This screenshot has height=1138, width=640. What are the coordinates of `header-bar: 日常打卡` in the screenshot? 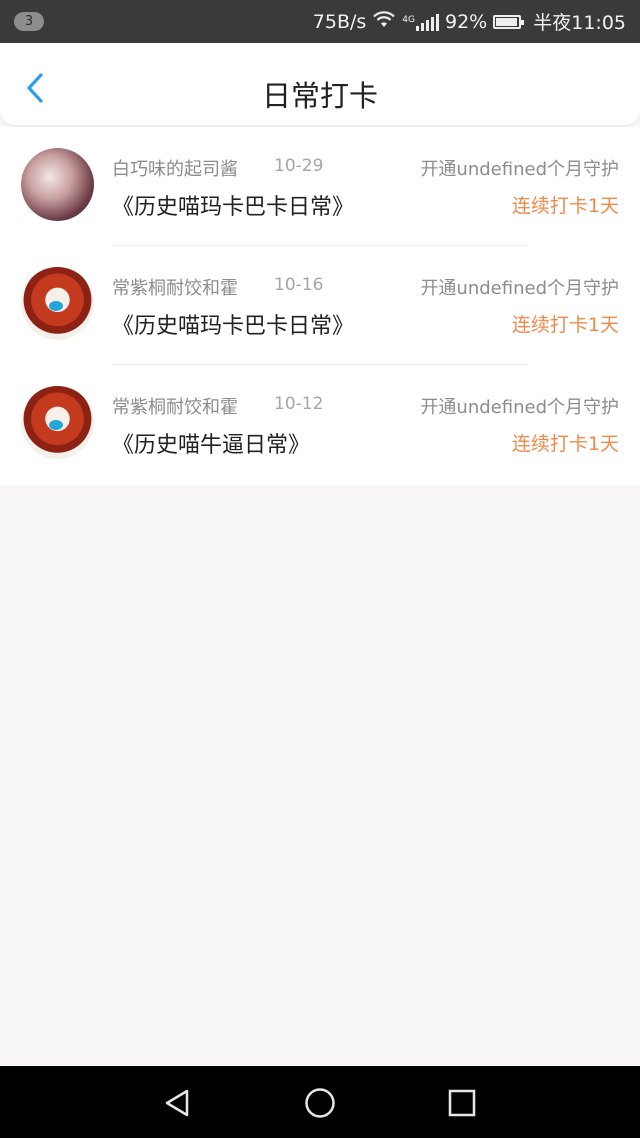 It's located at (320, 84).